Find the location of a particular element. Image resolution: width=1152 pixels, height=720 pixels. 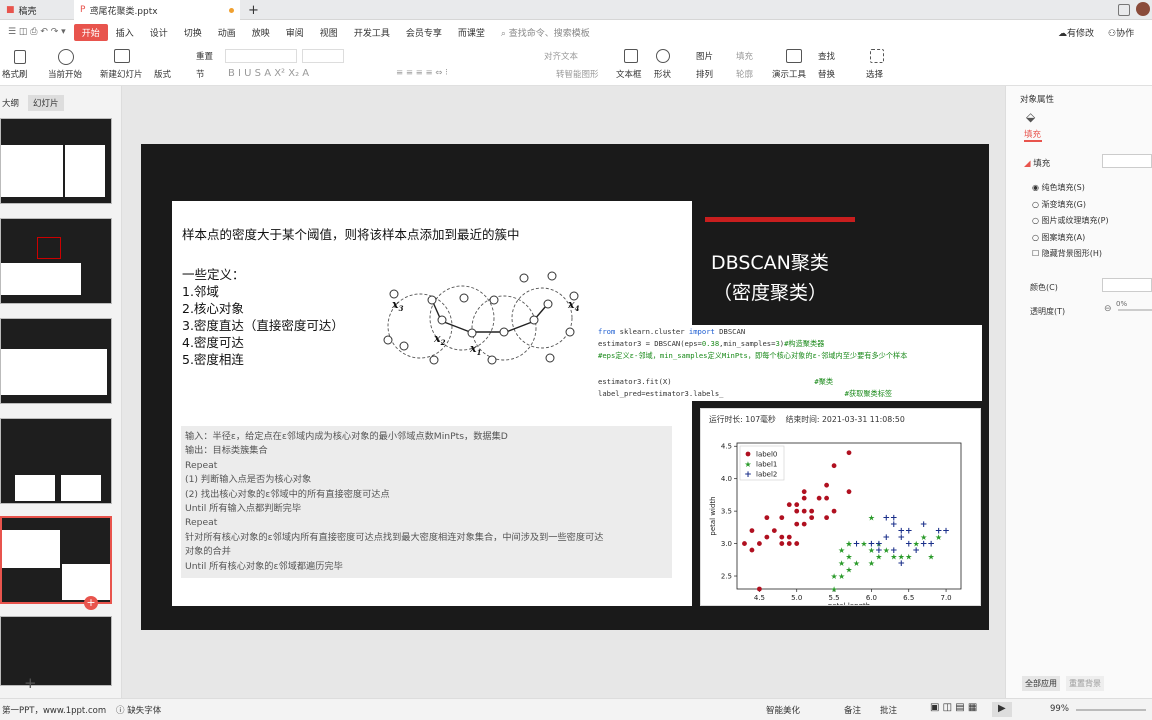

tab-document: P 鸢尾花聚类.pptx is located at coordinates (157, 10).